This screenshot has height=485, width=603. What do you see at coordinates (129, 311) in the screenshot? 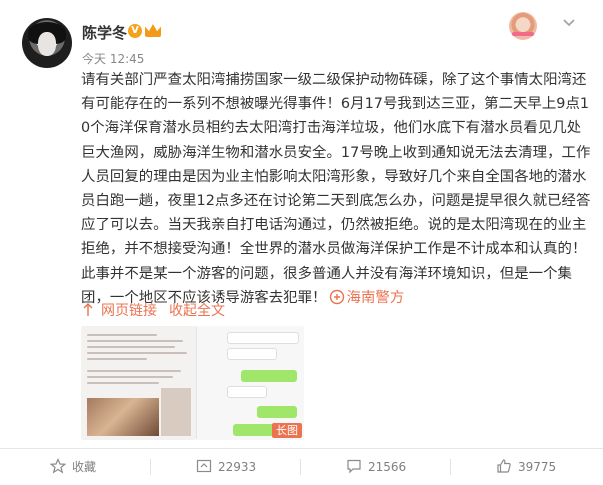
I see `web-link-label: 网页链接` at bounding box center [129, 311].